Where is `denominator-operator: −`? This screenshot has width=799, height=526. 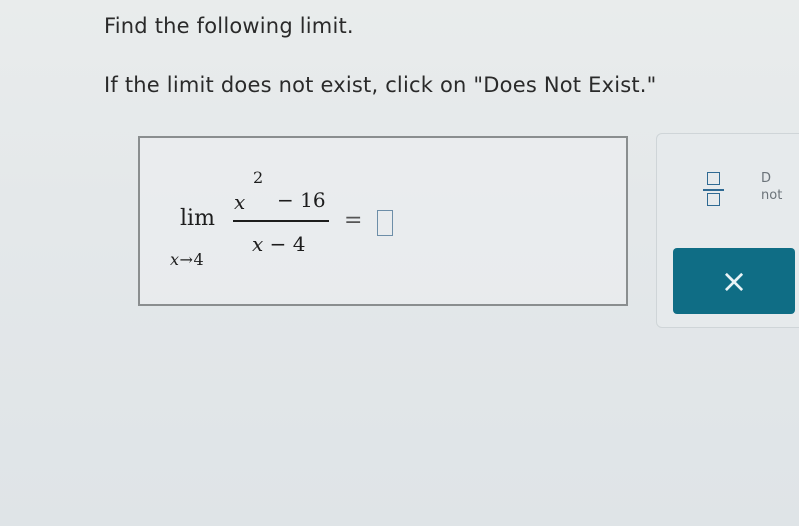
denominator-operator: − is located at coordinates (278, 244).